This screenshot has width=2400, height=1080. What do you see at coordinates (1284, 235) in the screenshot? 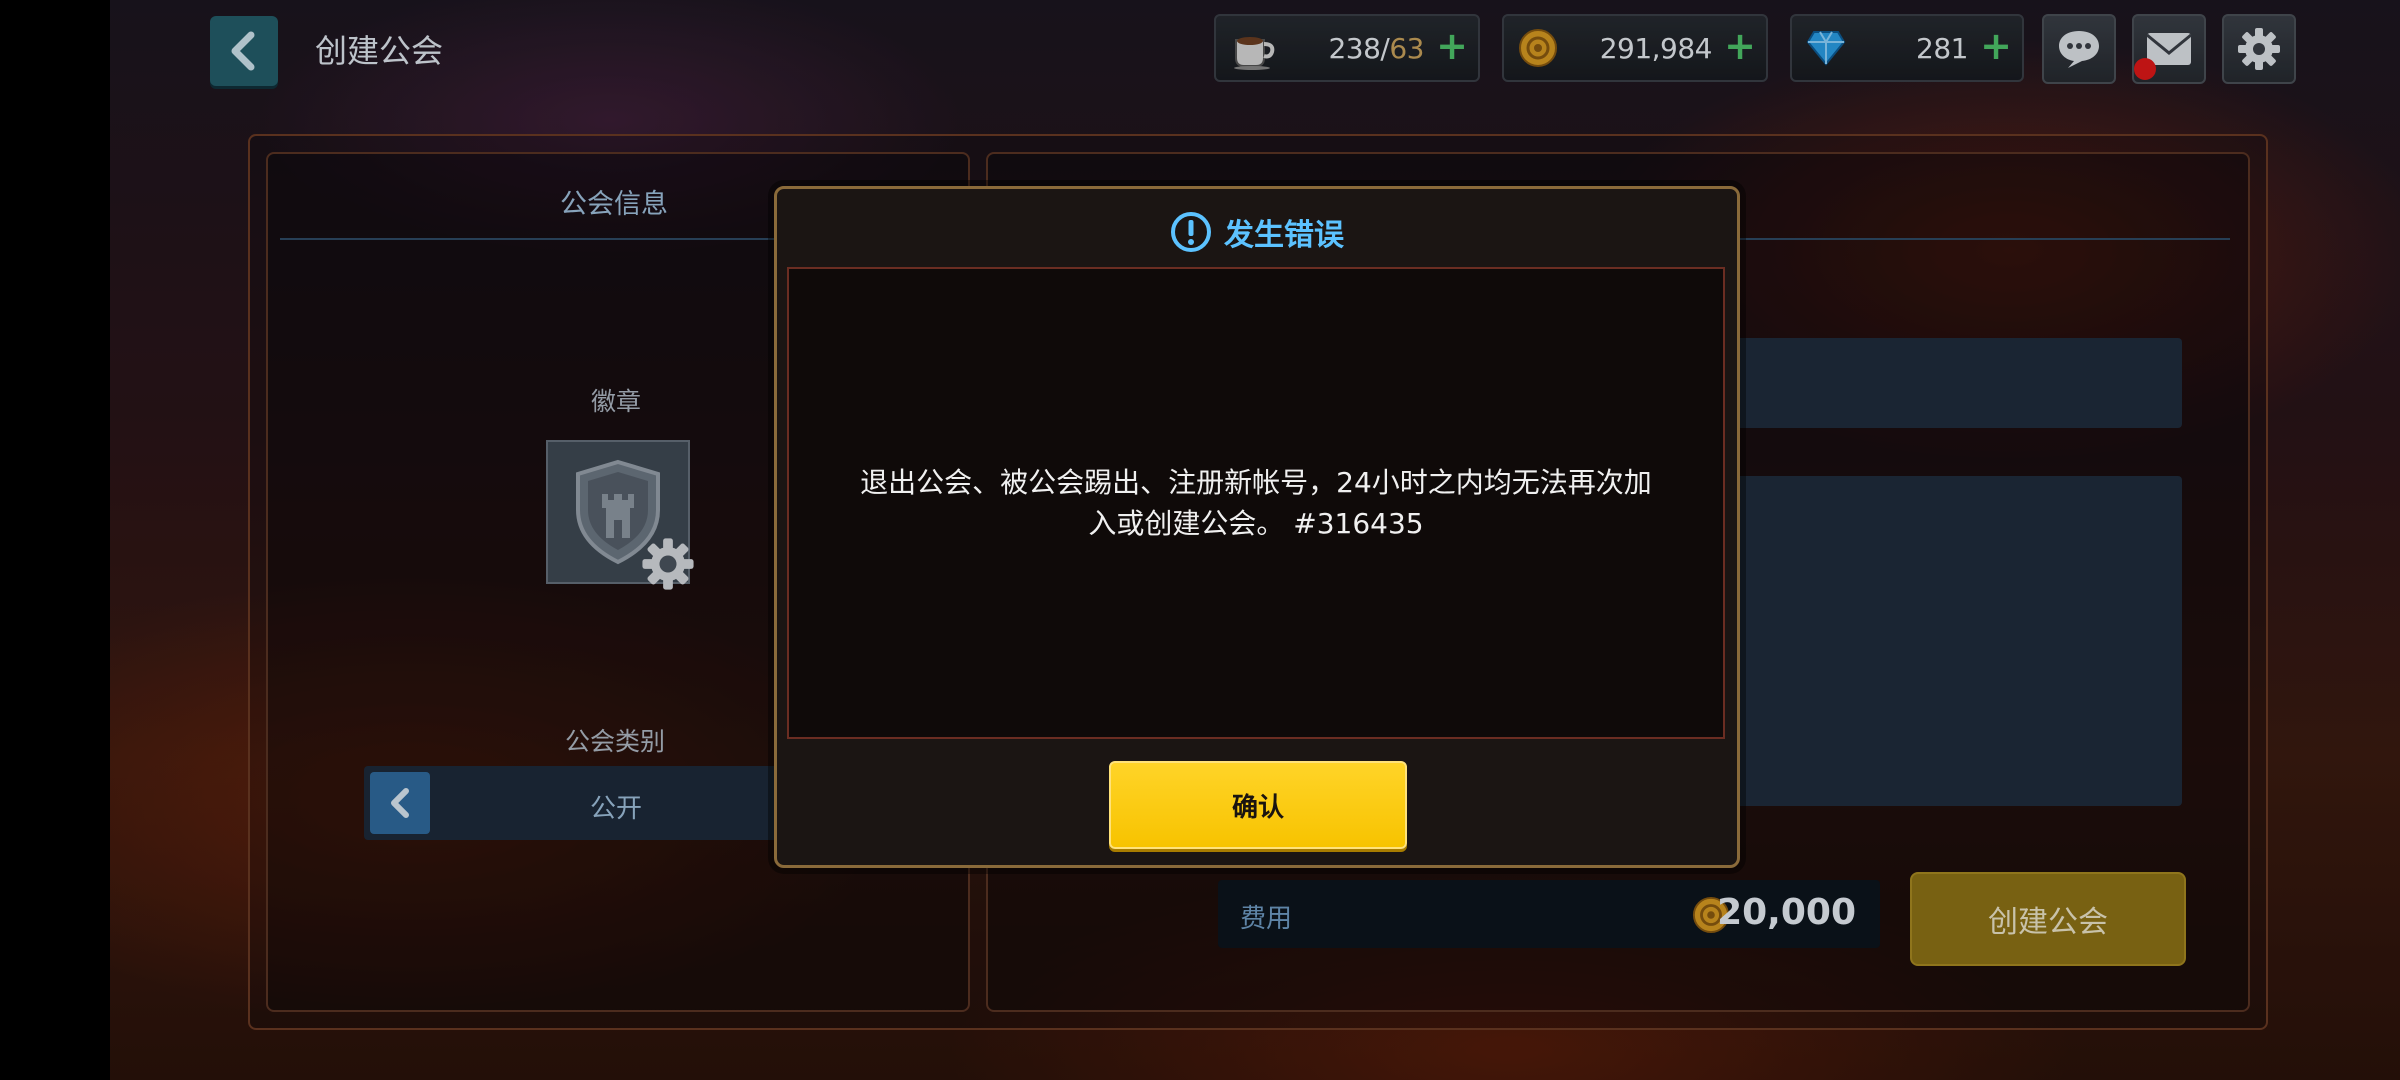
I see `dialog-title: 发生错误` at bounding box center [1284, 235].